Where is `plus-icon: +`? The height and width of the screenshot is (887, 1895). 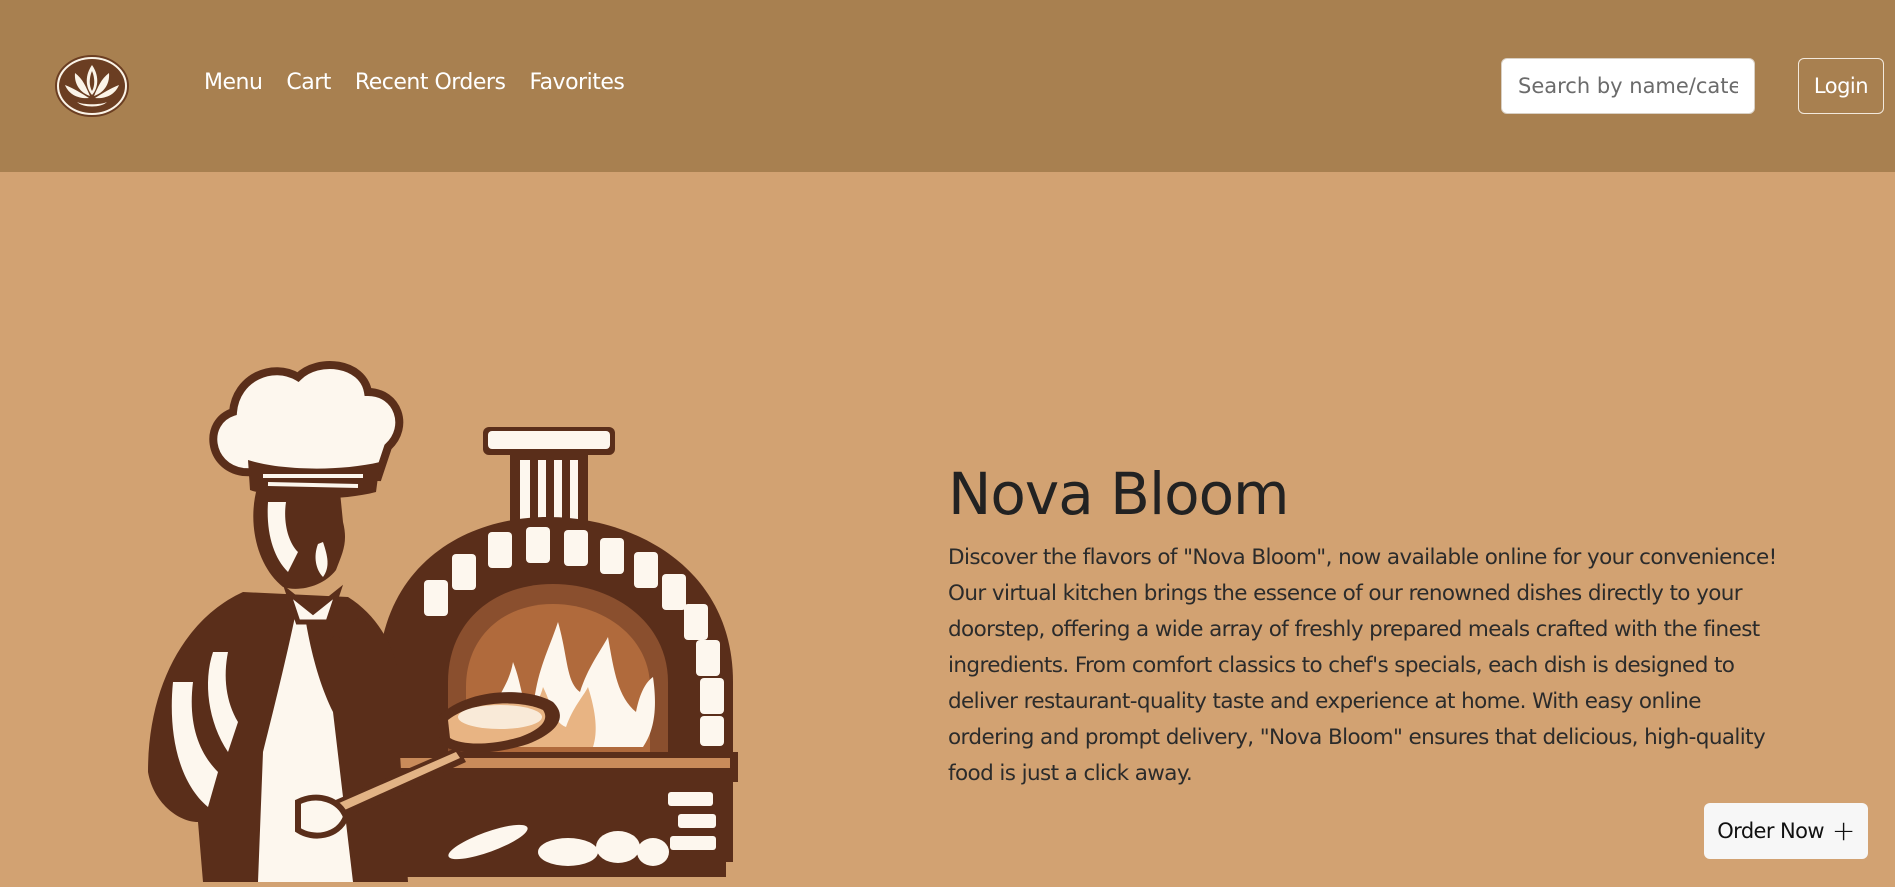
plus-icon: + is located at coordinates (1843, 830).